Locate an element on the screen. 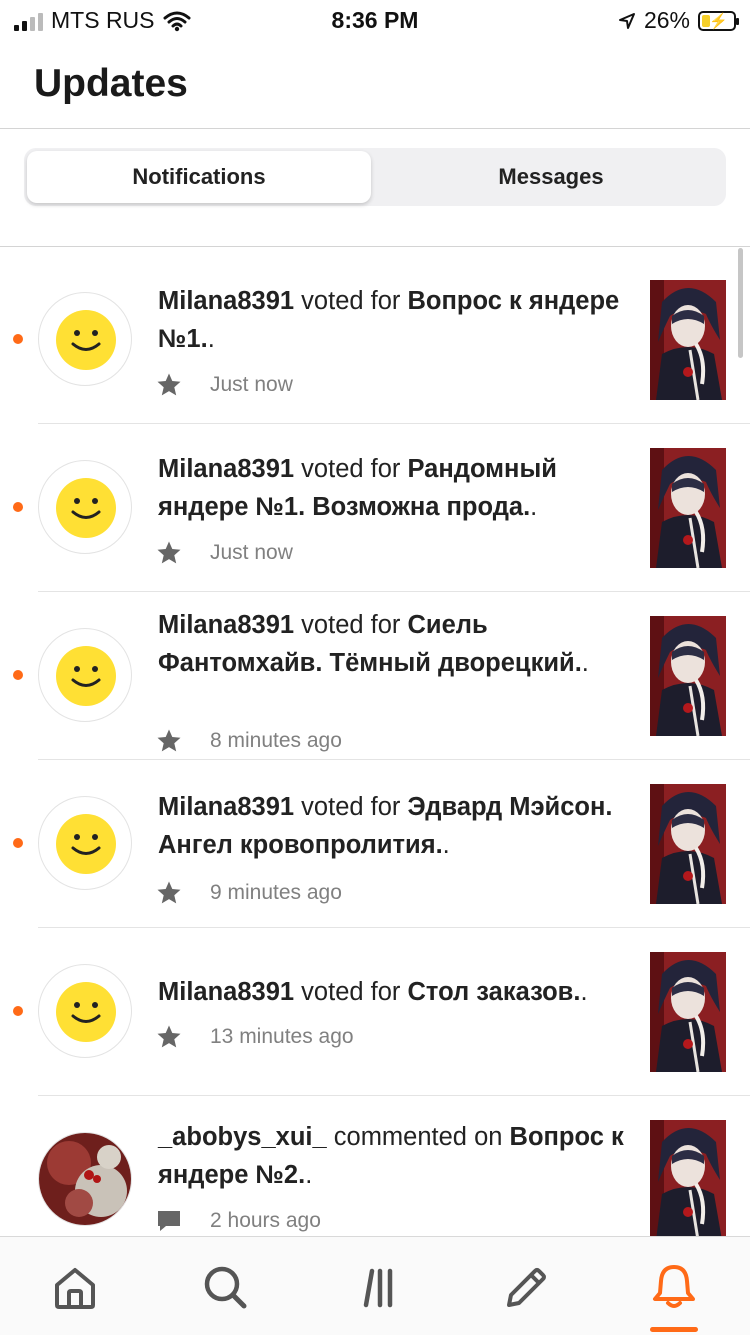 The height and width of the screenshot is (1335, 750). bottom-tab-bar is located at coordinates (375, 1285).